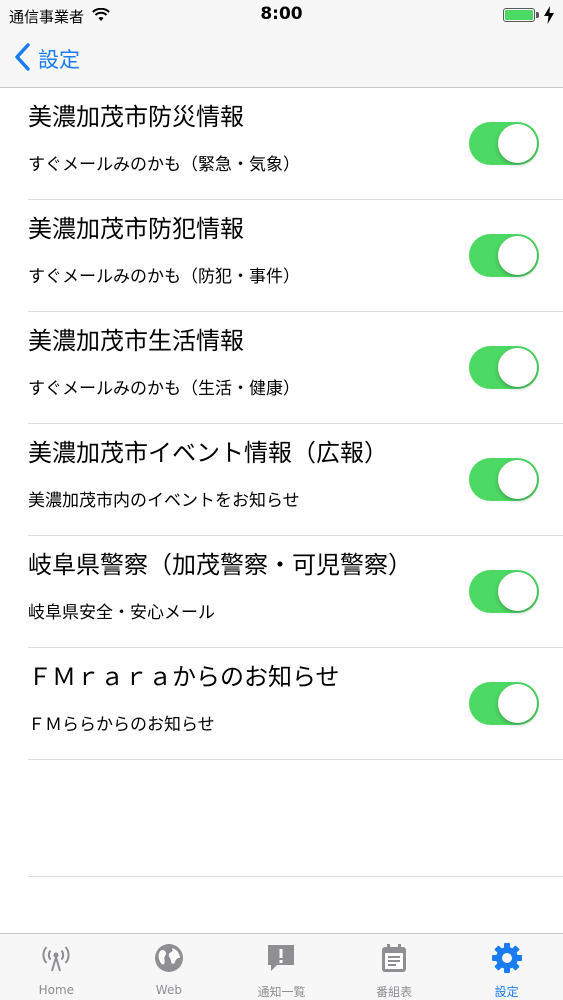  Describe the element at coordinates (295, 704) in the screenshot. I see `setting-row-fm: ＦＭｒａｒａからのお知らせ ＦＭららからのお知らせ` at that location.